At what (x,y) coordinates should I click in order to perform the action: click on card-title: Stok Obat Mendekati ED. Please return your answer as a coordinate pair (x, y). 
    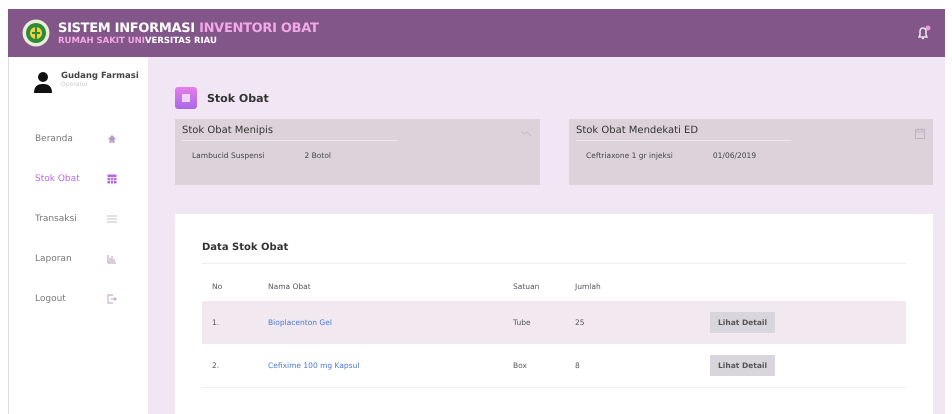
    Looking at the image, I should click on (683, 133).